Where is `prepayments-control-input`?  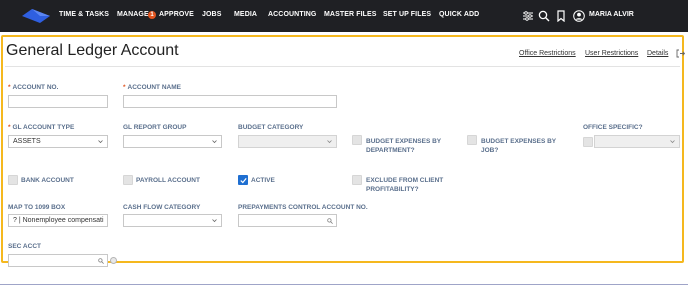 prepayments-control-input is located at coordinates (287, 220).